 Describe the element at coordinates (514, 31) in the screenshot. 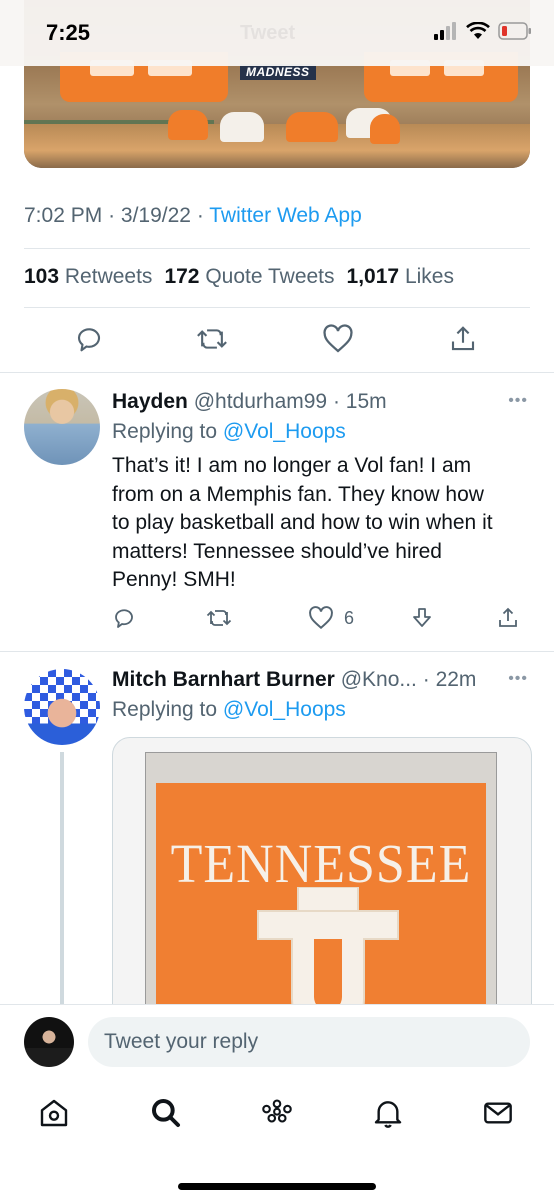

I see `battery-icon` at that location.